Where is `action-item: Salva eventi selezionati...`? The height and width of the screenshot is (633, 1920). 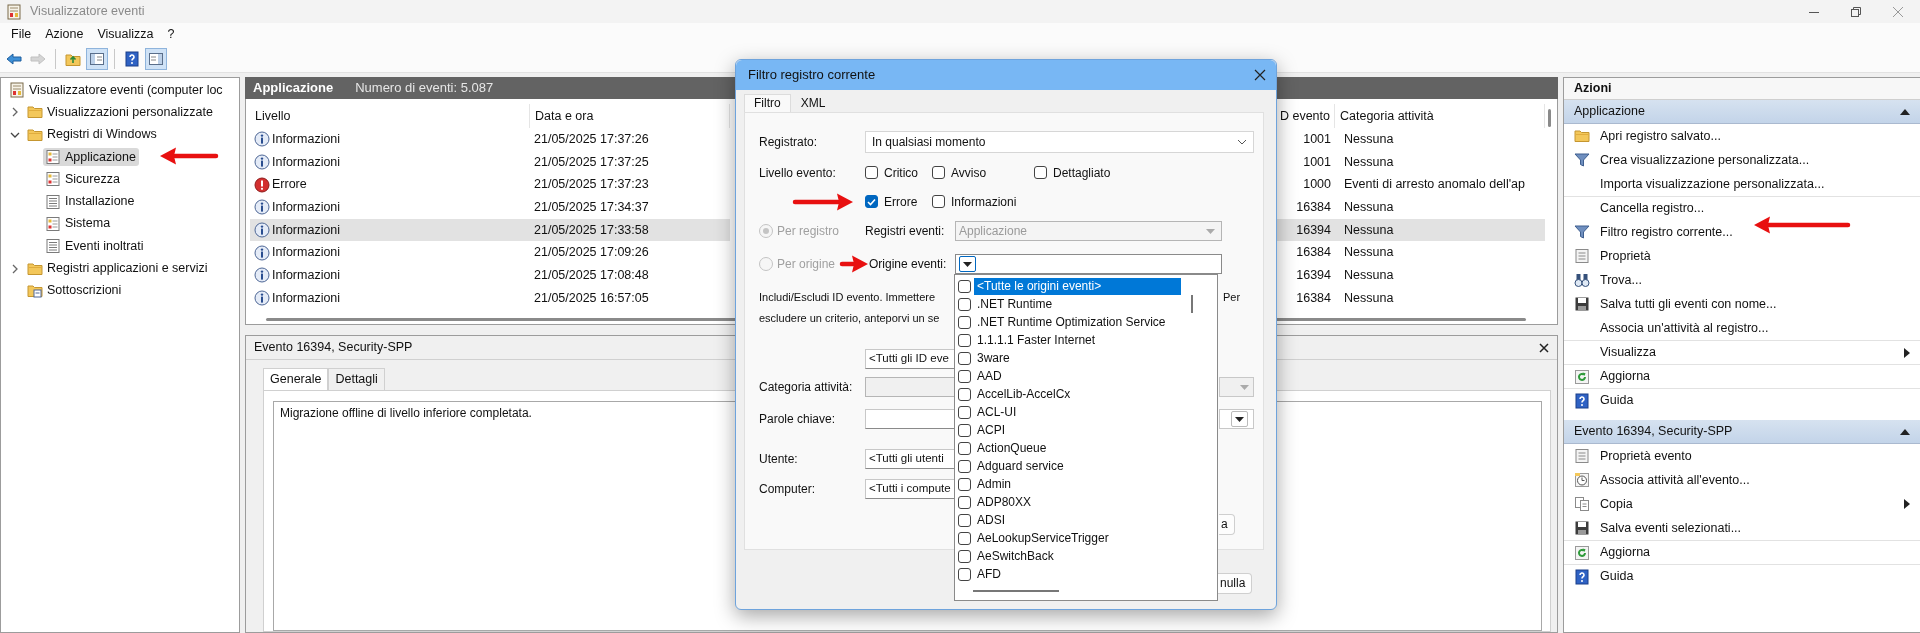 action-item: Salva eventi selezionati... is located at coordinates (1742, 528).